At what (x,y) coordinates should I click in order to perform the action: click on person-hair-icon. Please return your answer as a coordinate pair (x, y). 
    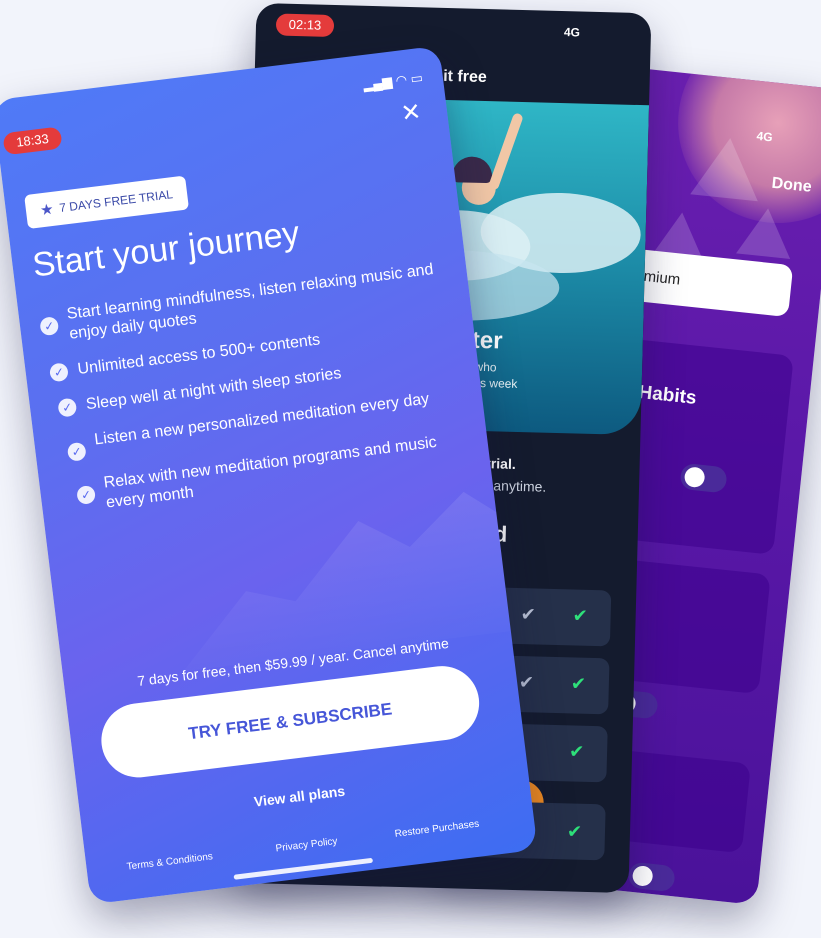
    Looking at the image, I should click on (472, 170).